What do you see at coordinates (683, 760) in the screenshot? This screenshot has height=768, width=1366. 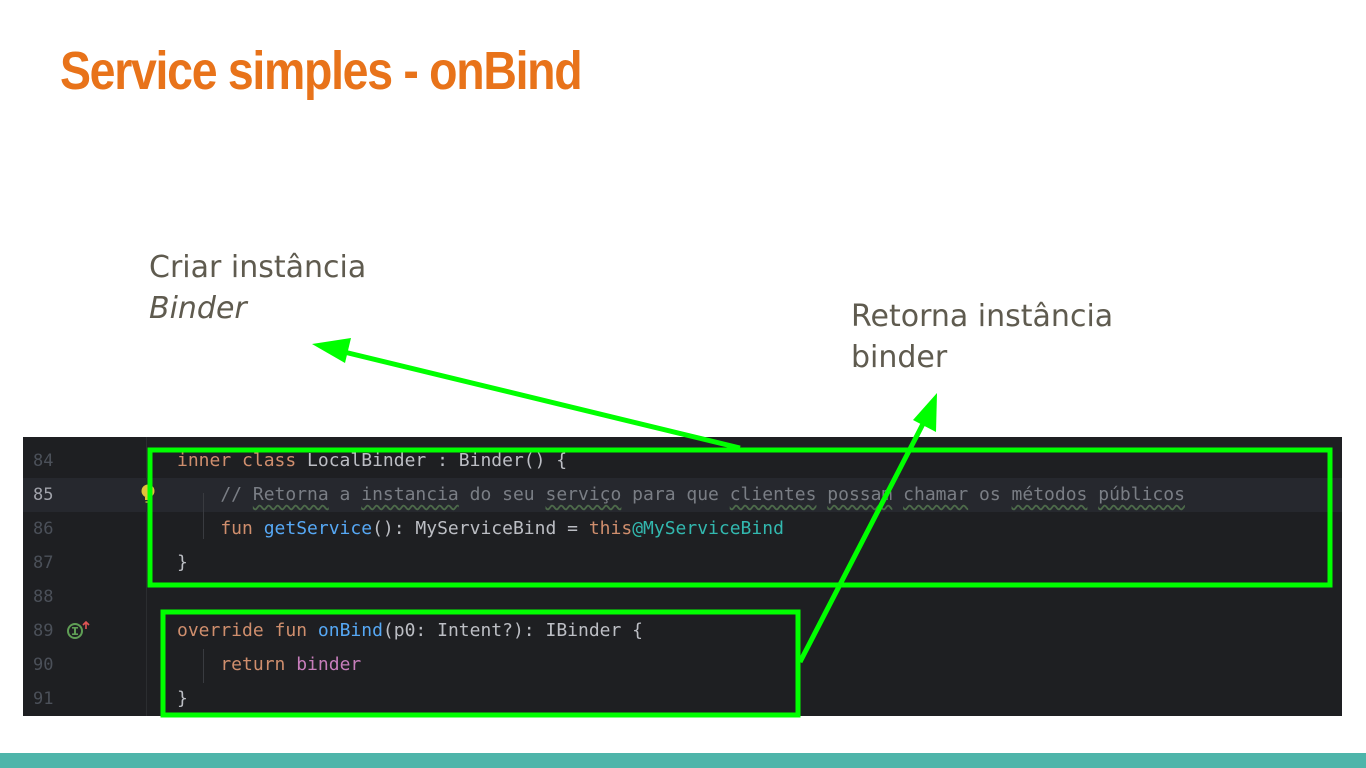 I see `footer-bar` at bounding box center [683, 760].